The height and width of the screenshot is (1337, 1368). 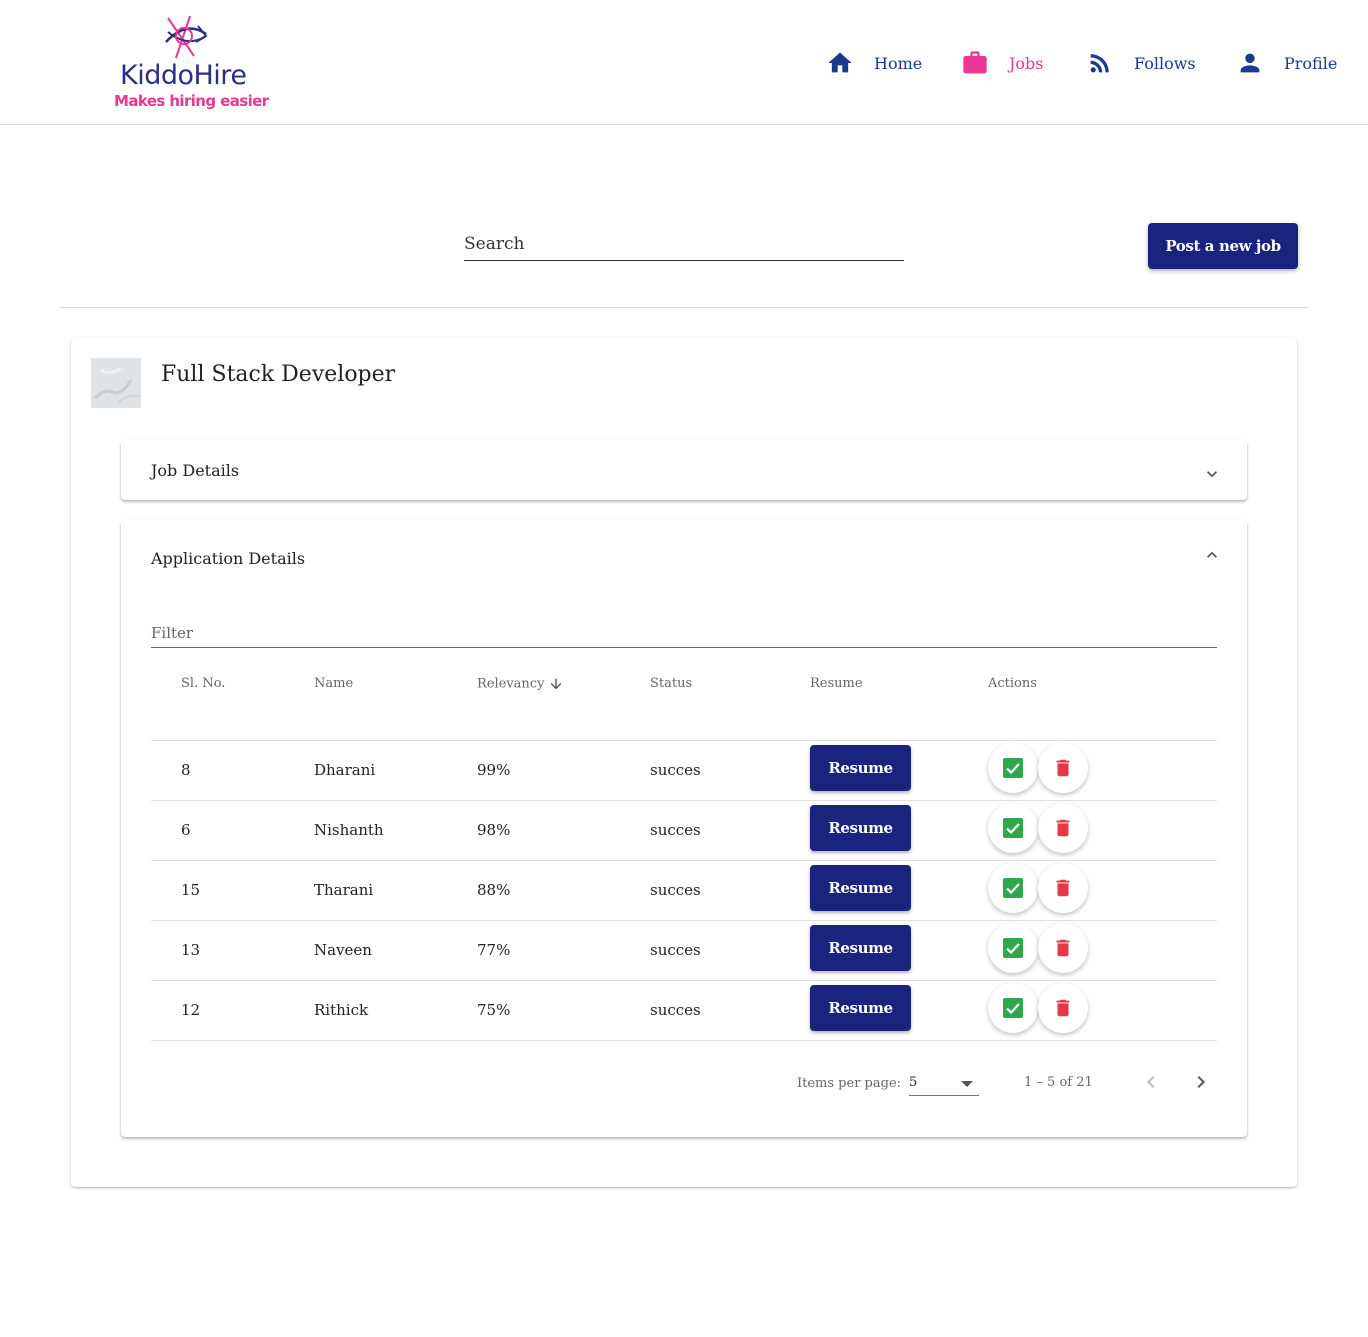 I want to click on job-image-icon, so click(x=116, y=383).